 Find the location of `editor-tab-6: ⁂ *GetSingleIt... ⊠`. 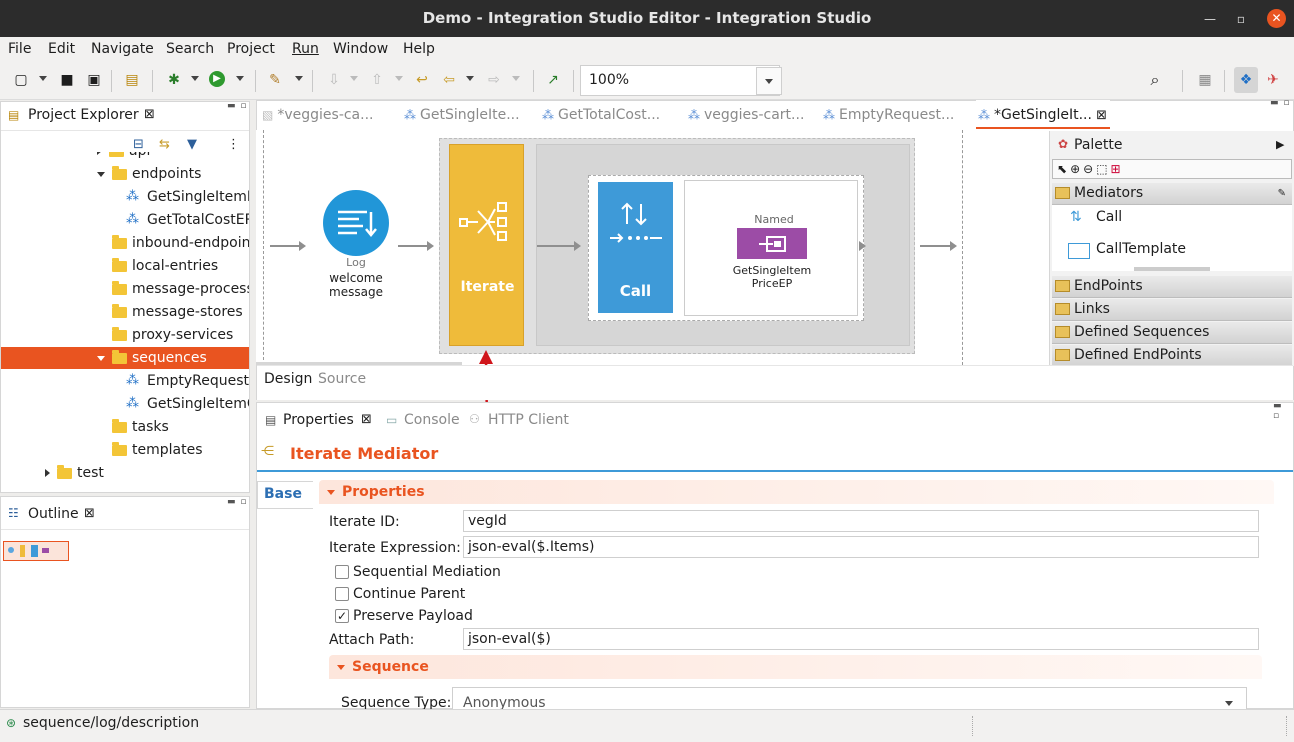

editor-tab-6: ⁂ *GetSingleIt... ⊠ is located at coordinates (1042, 115).